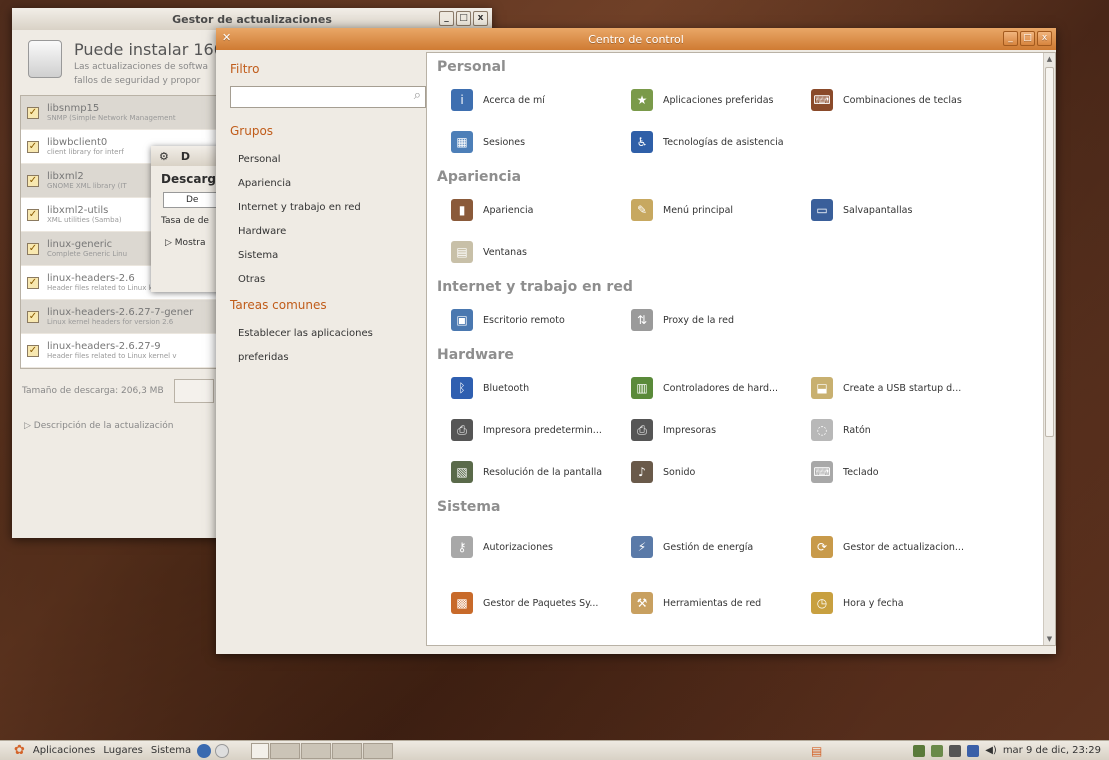 The height and width of the screenshot is (760, 1109). I want to click on show-details-label: Mostra, so click(190, 243).